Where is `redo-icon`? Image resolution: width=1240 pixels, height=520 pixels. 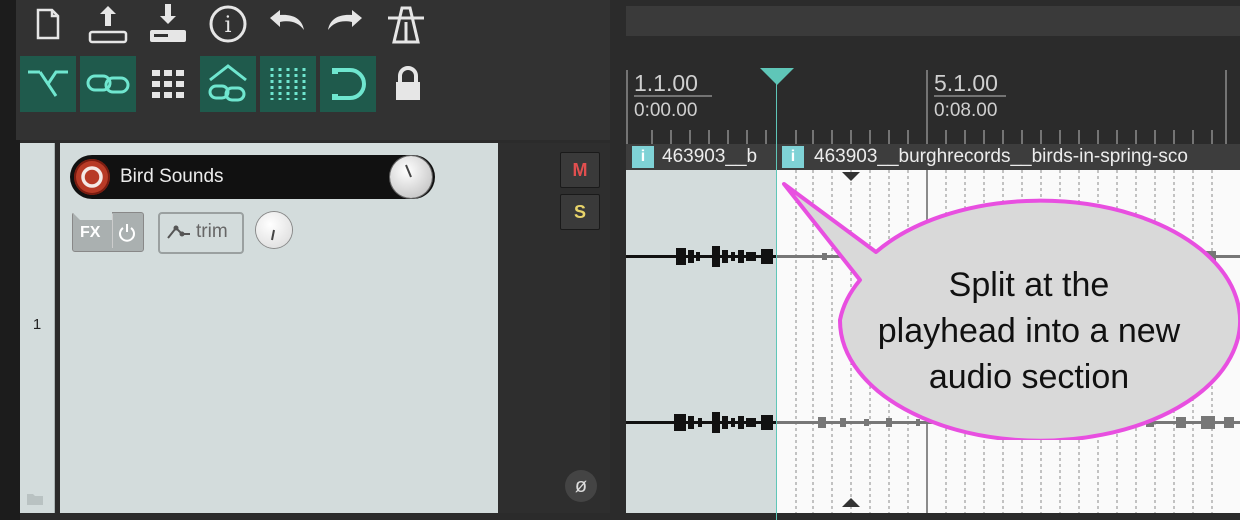 redo-icon is located at coordinates (346, 24).